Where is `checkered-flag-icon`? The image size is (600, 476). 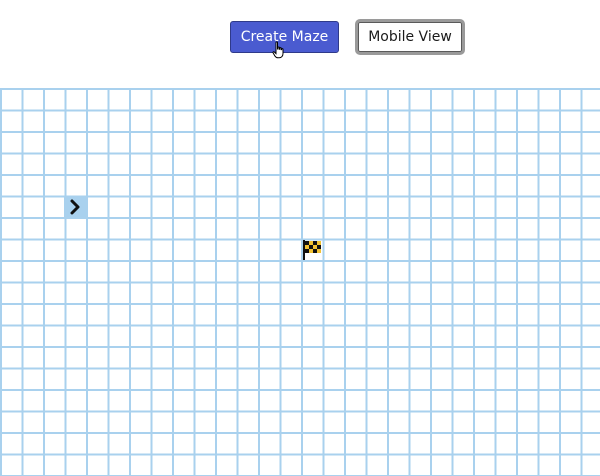
checkered-flag-icon is located at coordinates (312, 250).